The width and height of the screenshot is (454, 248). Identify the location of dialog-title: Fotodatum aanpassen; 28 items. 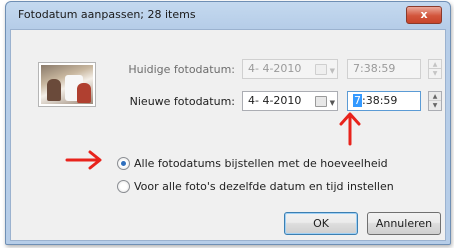
(107, 14).